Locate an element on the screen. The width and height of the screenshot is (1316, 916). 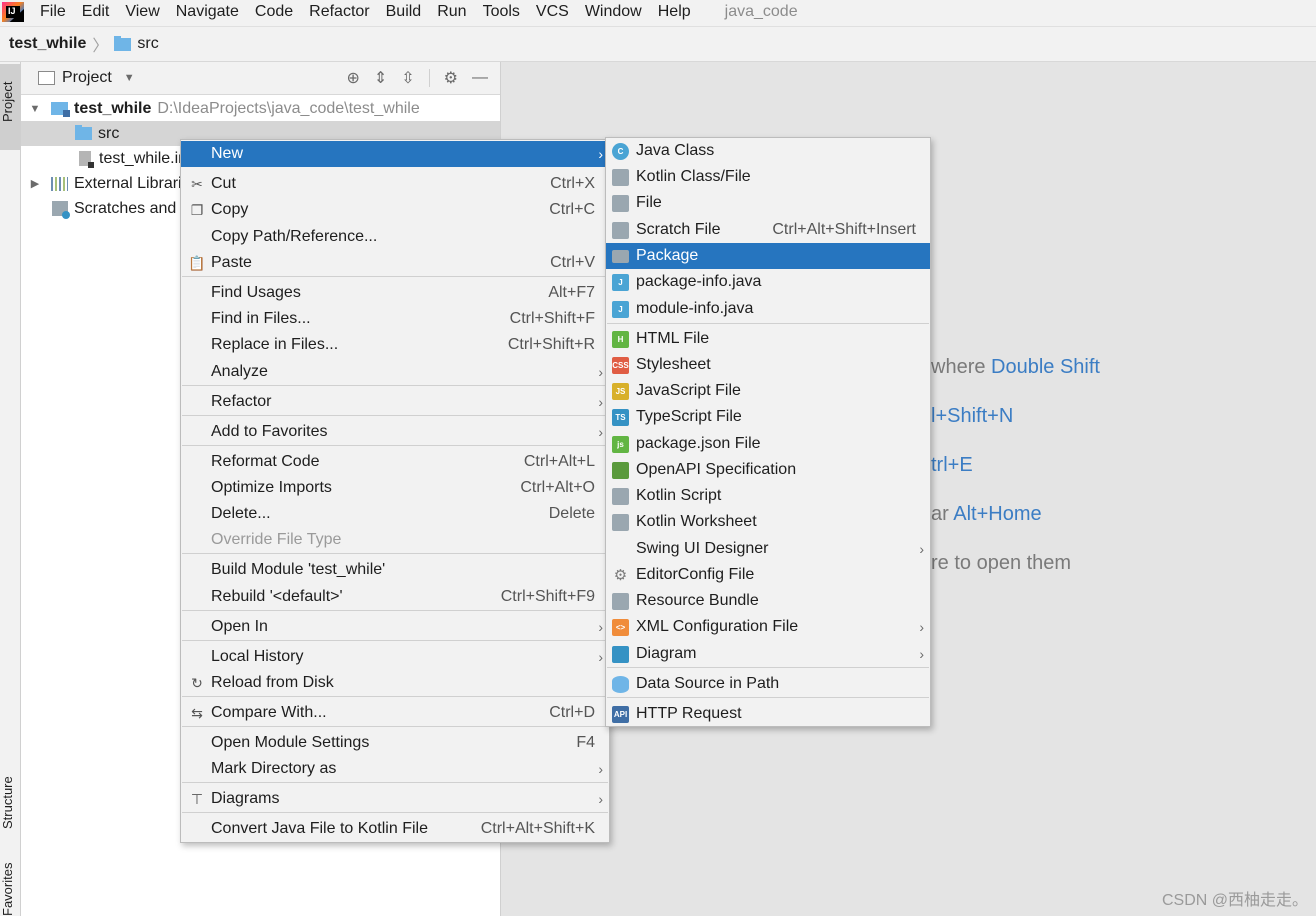
menu-item-label: Paste is located at coordinates (231, 262).